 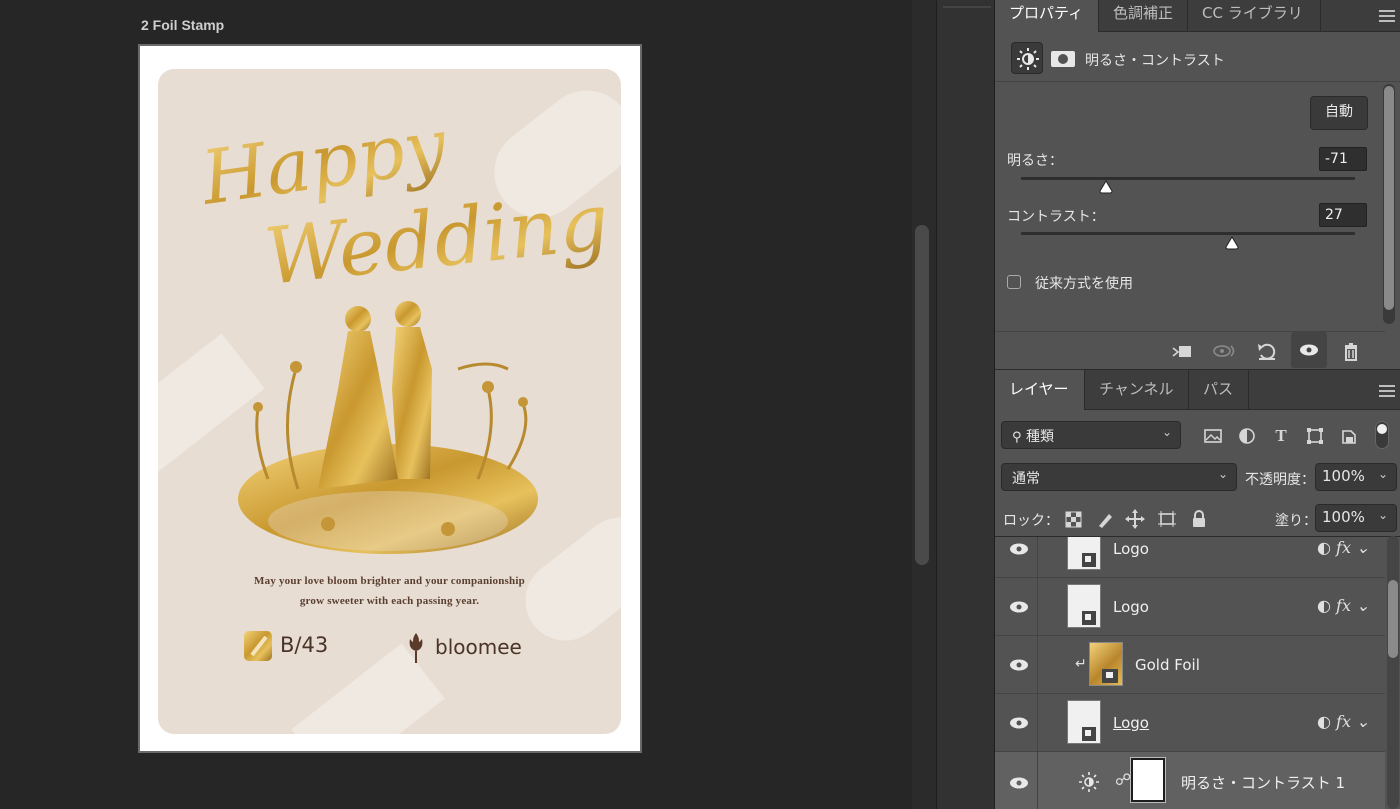 I want to click on filter-shape-icon, so click(x=1315, y=436).